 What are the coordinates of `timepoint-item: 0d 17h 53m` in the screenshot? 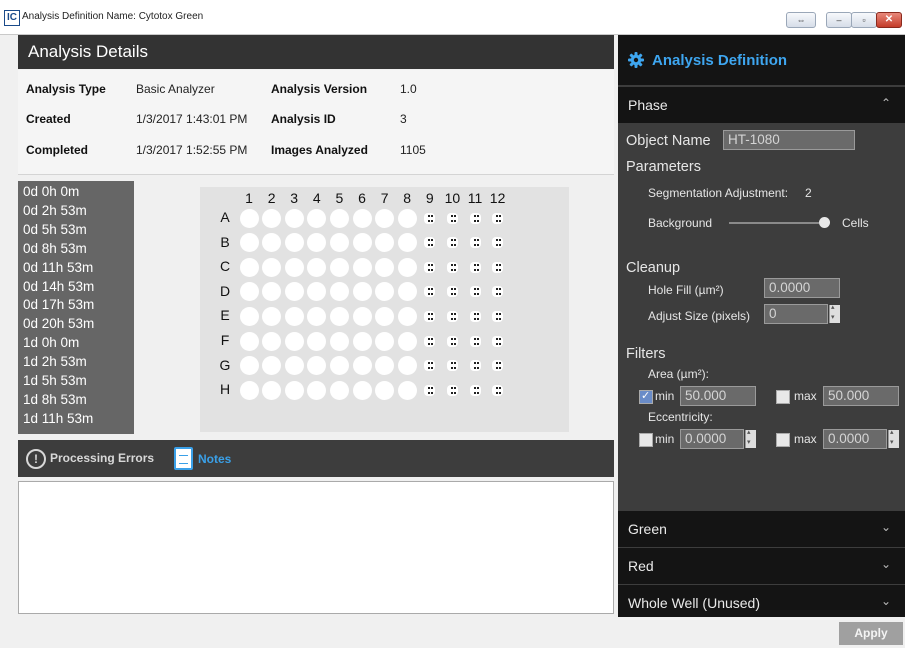 It's located at (58, 305).